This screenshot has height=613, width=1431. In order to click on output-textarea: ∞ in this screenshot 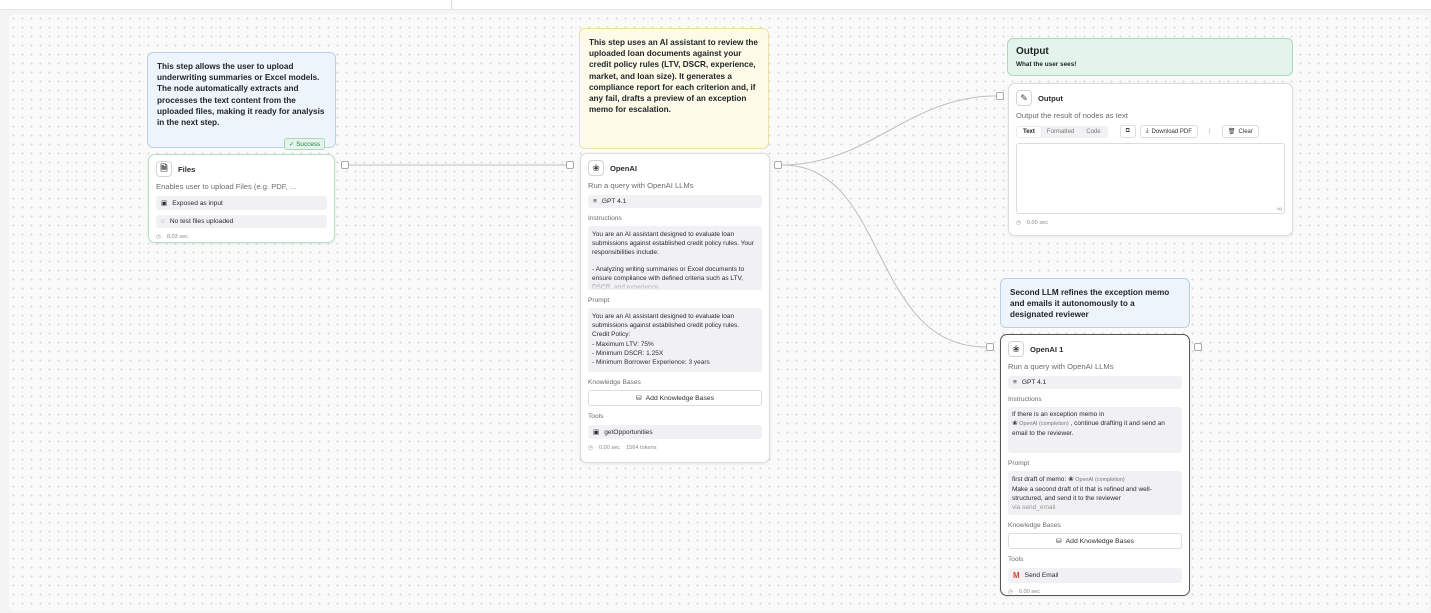, I will do `click(1150, 178)`.